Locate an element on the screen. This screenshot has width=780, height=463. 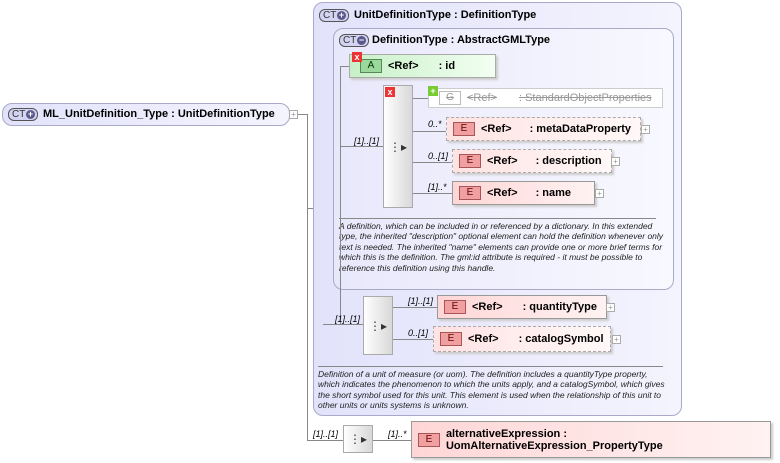
element-catalogsymbol: E <Ref> : catalogSymbol is located at coordinates (522, 339).